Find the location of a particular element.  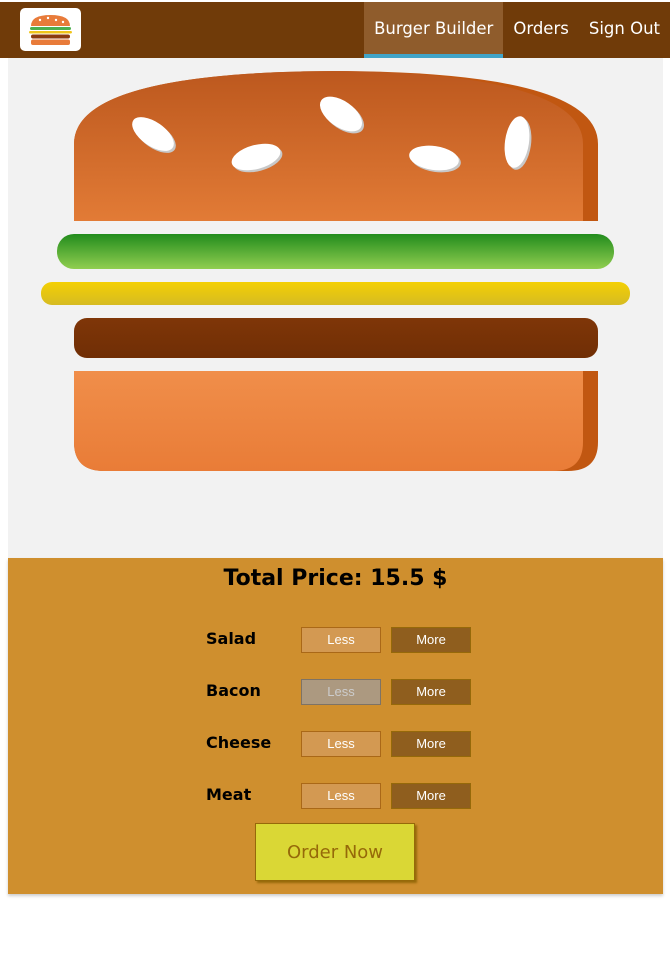

nav-orders: Orders is located at coordinates (541, 30).